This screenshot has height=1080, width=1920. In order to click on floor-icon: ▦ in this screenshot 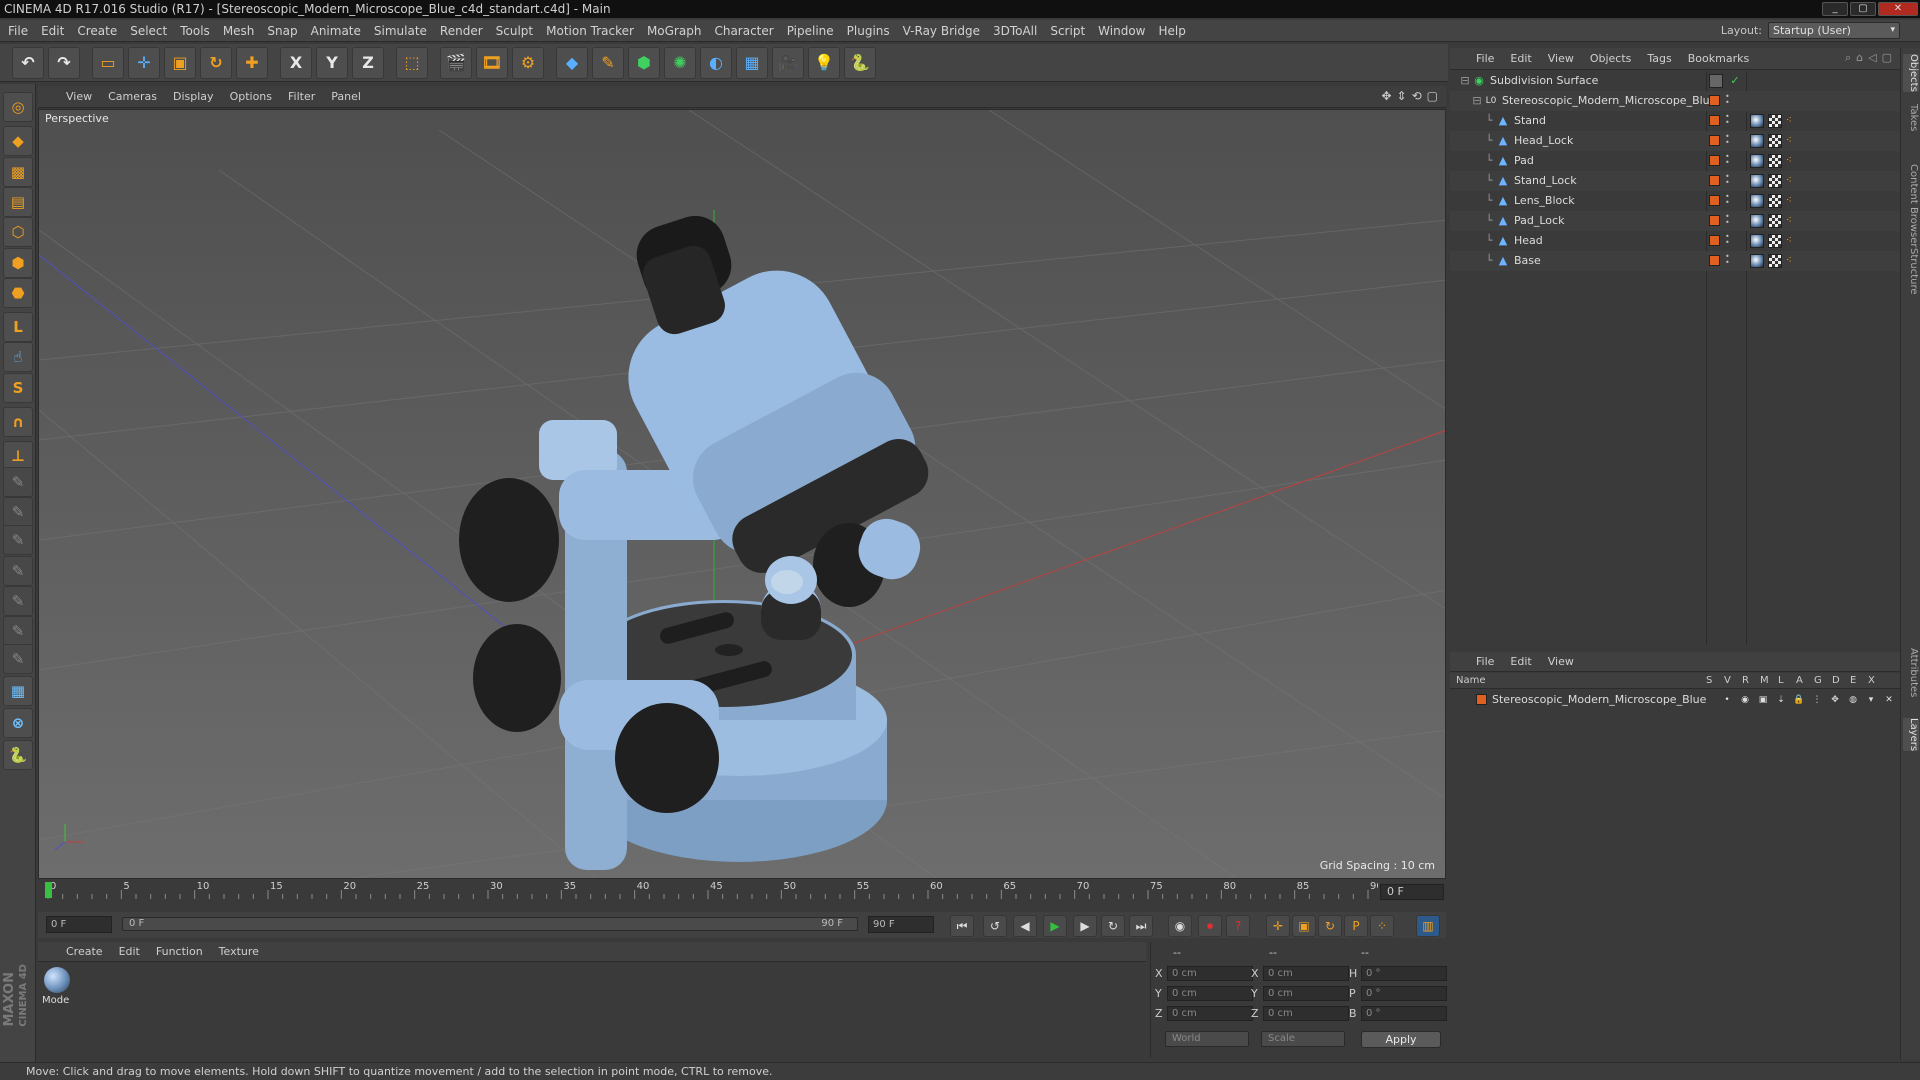, I will do `click(752, 62)`.